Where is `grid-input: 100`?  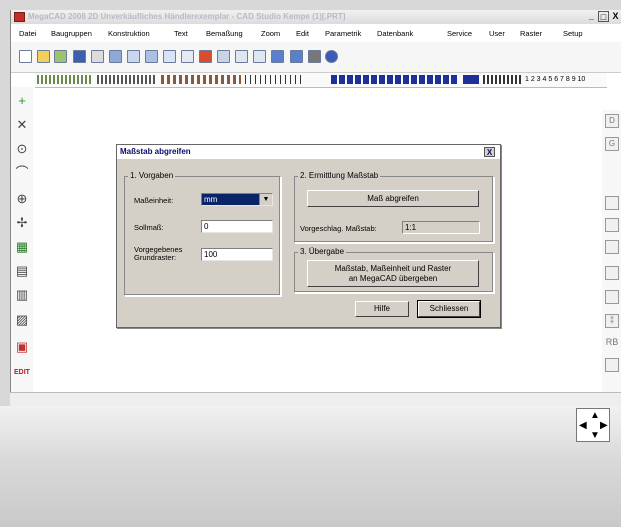
grid-input: 100 is located at coordinates (237, 254).